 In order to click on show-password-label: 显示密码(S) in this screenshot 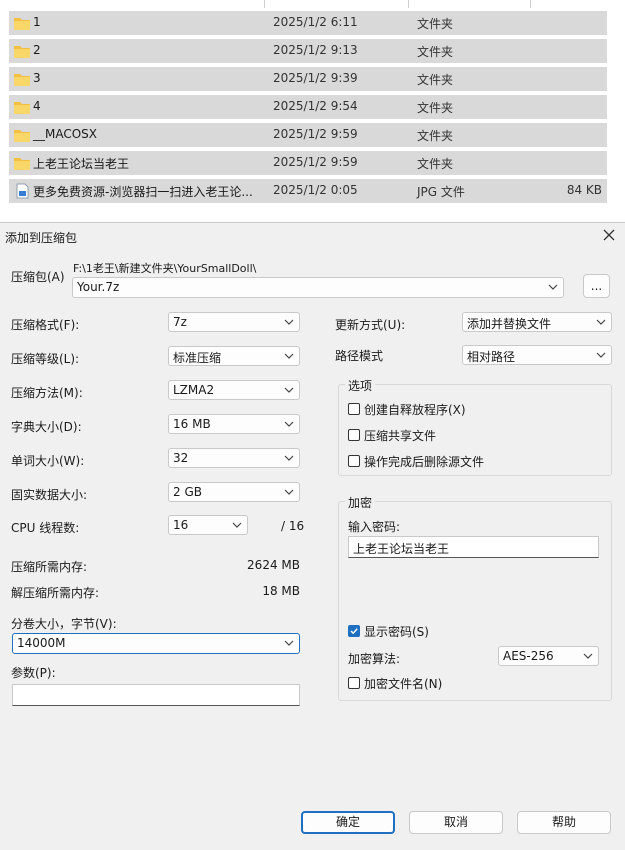, I will do `click(396, 632)`.